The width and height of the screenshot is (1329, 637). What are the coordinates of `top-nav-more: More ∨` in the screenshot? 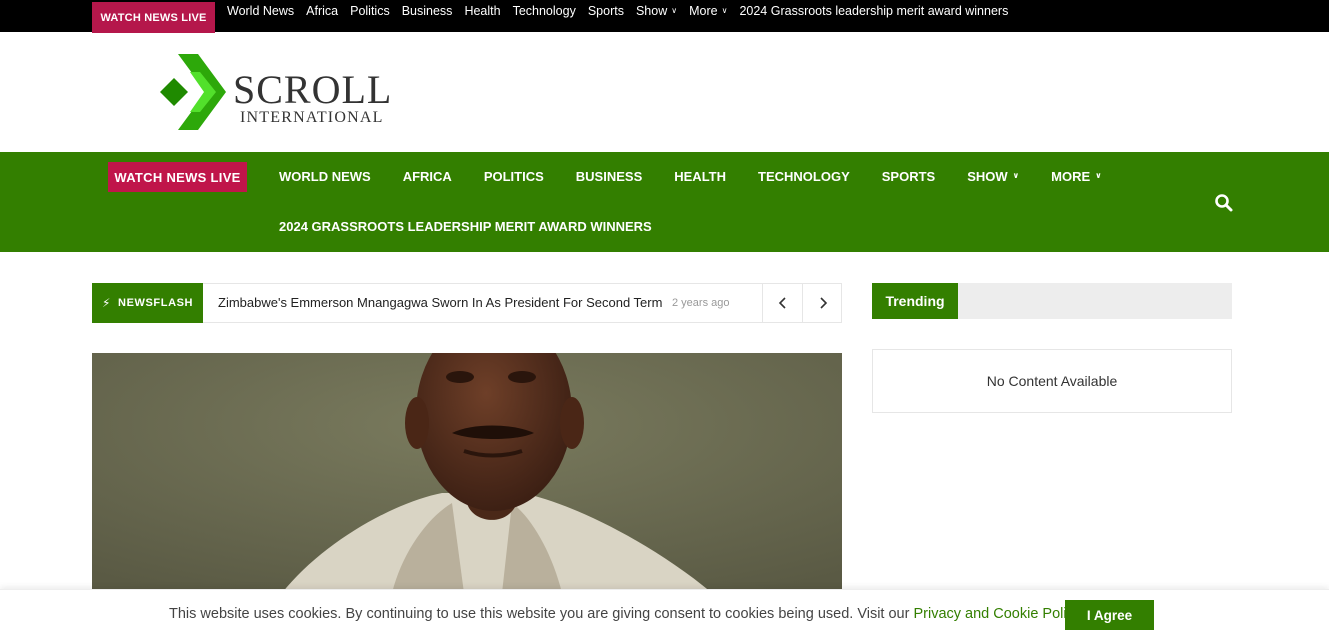 It's located at (708, 11).